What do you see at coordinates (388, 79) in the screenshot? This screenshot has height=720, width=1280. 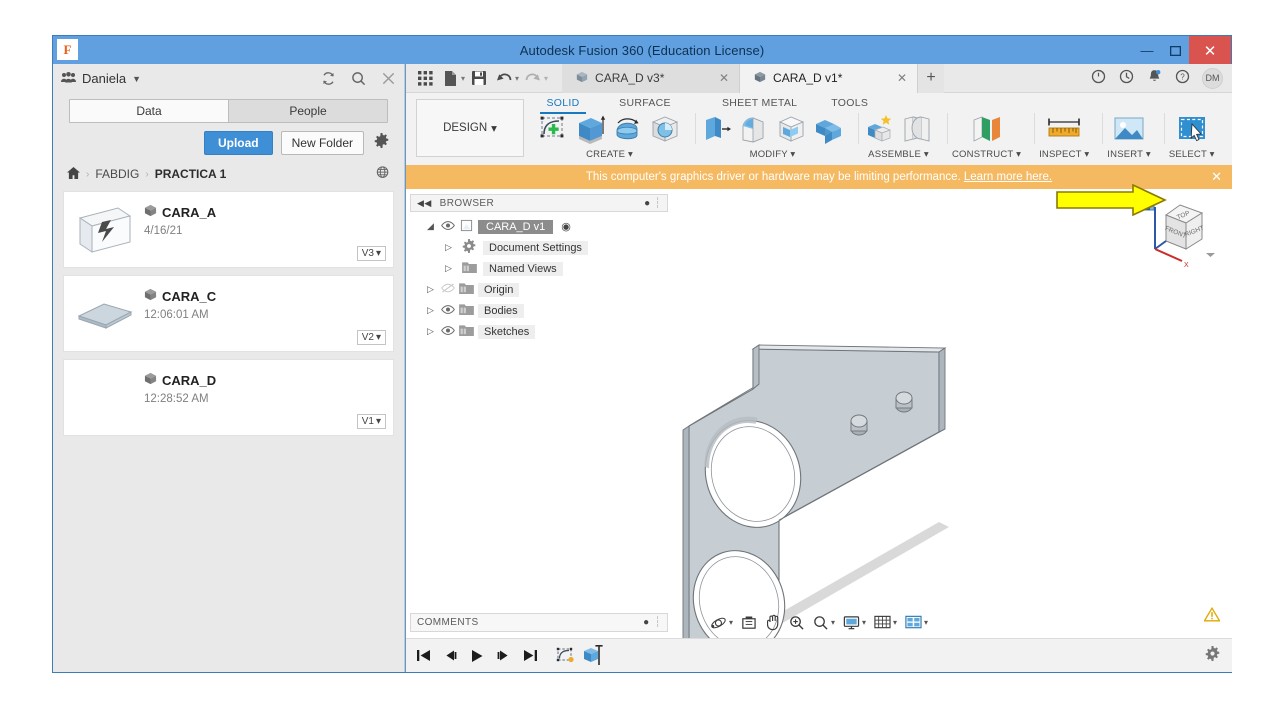 I see `close-panel-icon` at bounding box center [388, 79].